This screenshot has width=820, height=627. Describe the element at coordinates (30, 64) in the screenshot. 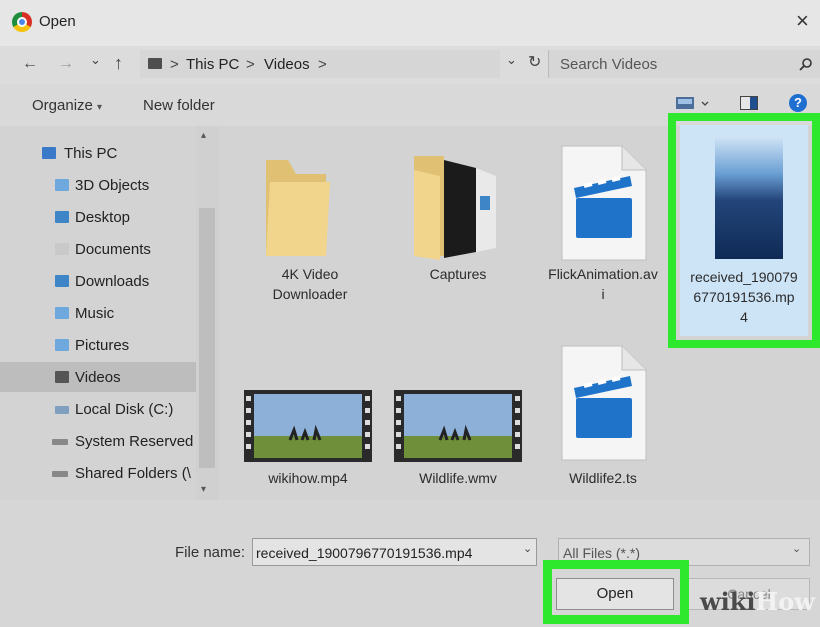

I see `back-arrow-icon: ←` at that location.